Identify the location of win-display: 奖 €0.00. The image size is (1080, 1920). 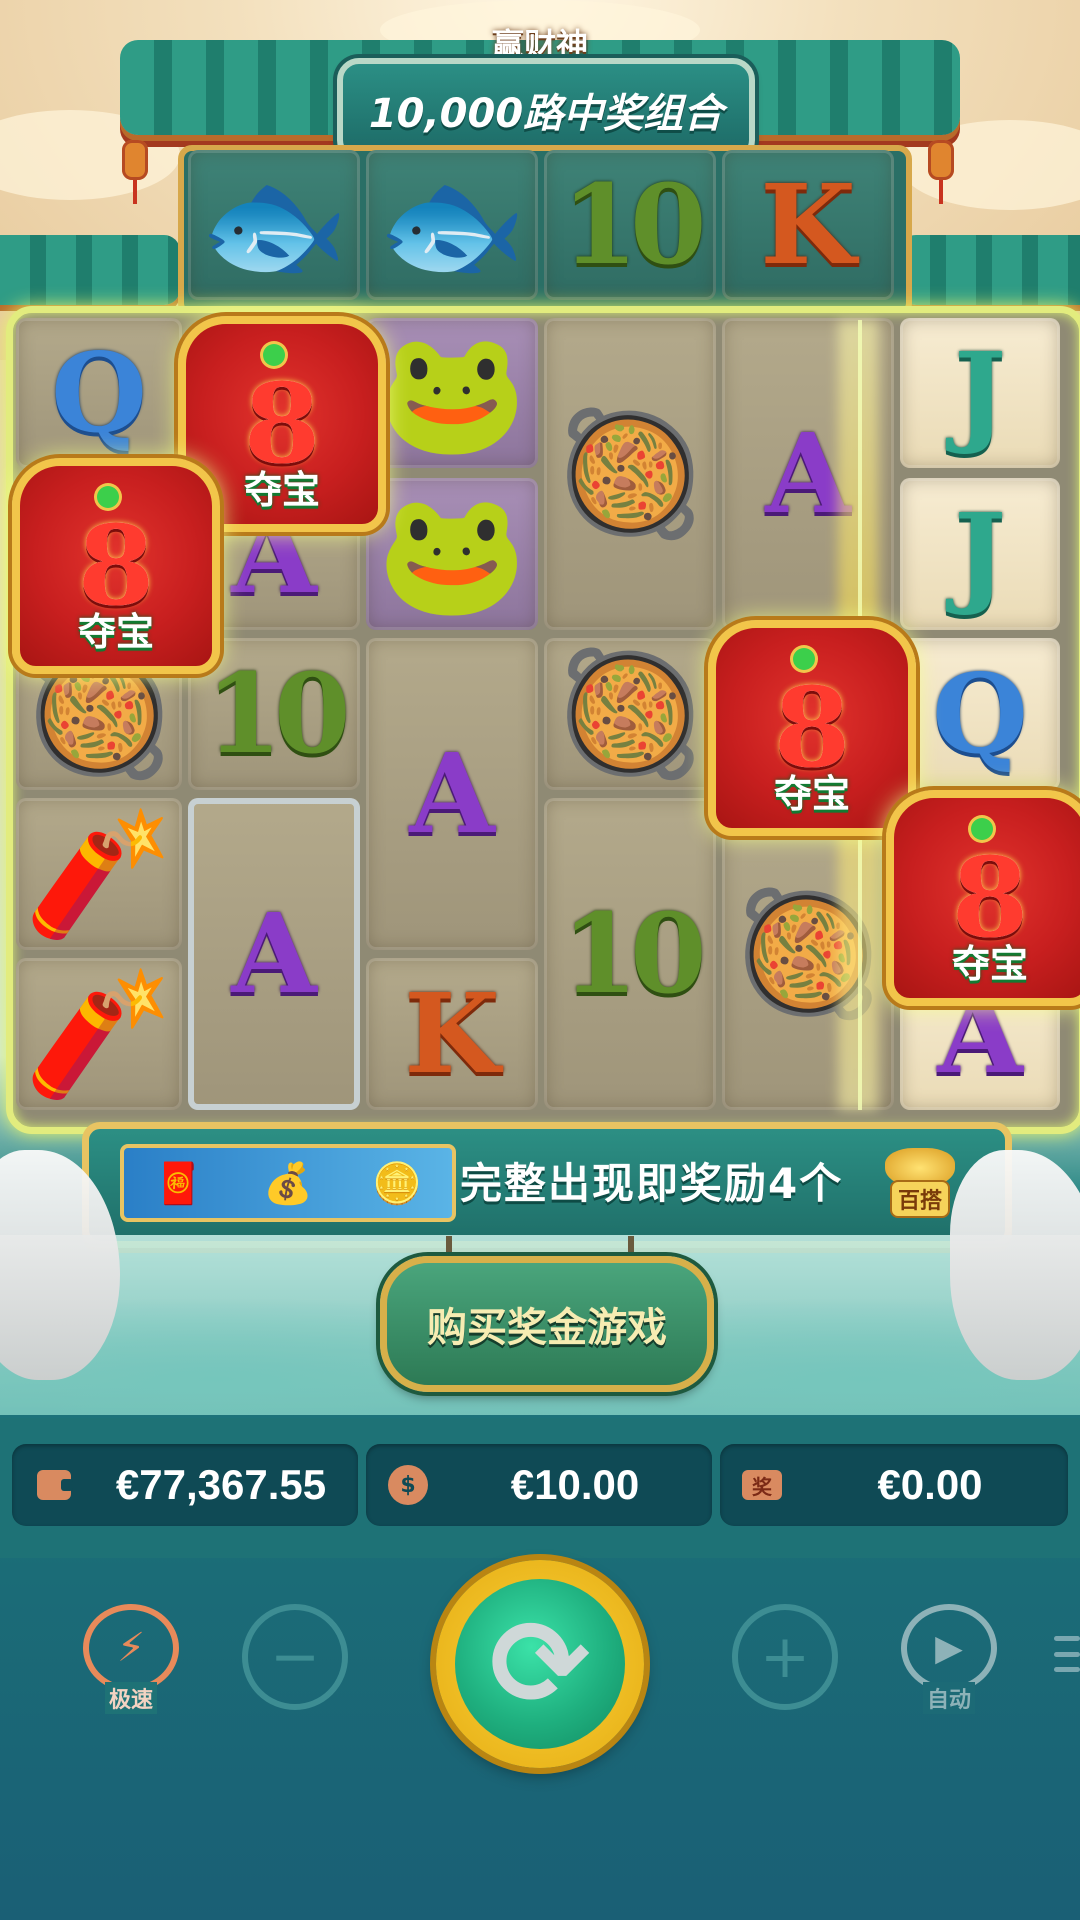
(894, 1485).